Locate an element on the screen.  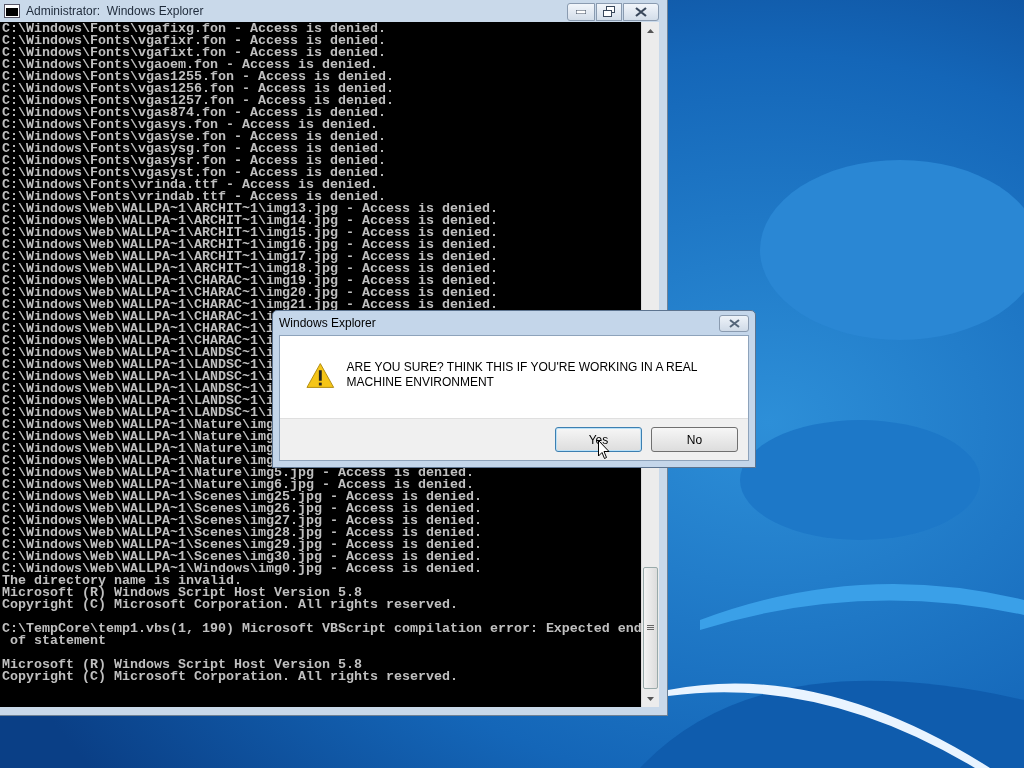
console-line: C:\Windows\Web\WALLPA~1\Scenes\img30.jpg - Access is denied. is located at coordinates (242, 557).